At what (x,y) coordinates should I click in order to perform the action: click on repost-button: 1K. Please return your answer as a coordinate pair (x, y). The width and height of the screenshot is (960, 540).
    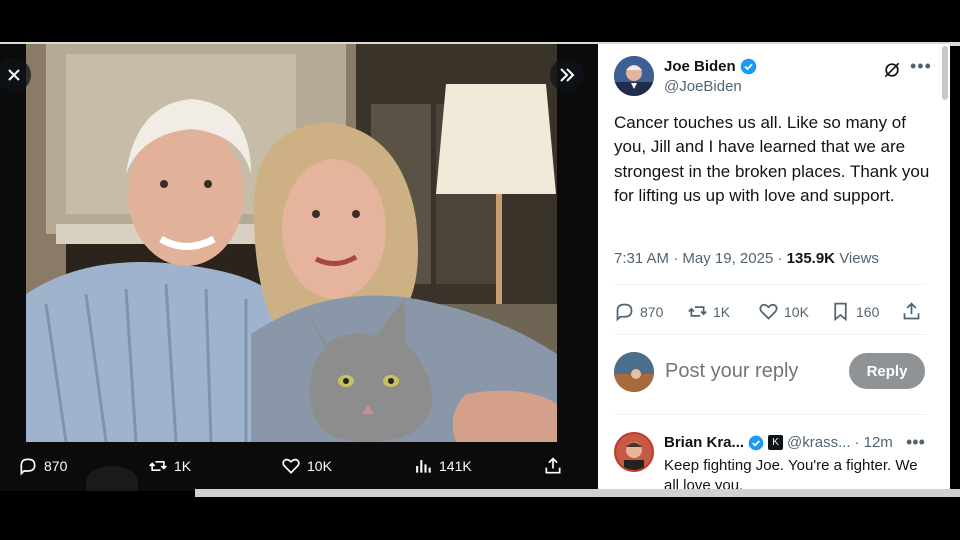
    Looking at the image, I should click on (708, 311).